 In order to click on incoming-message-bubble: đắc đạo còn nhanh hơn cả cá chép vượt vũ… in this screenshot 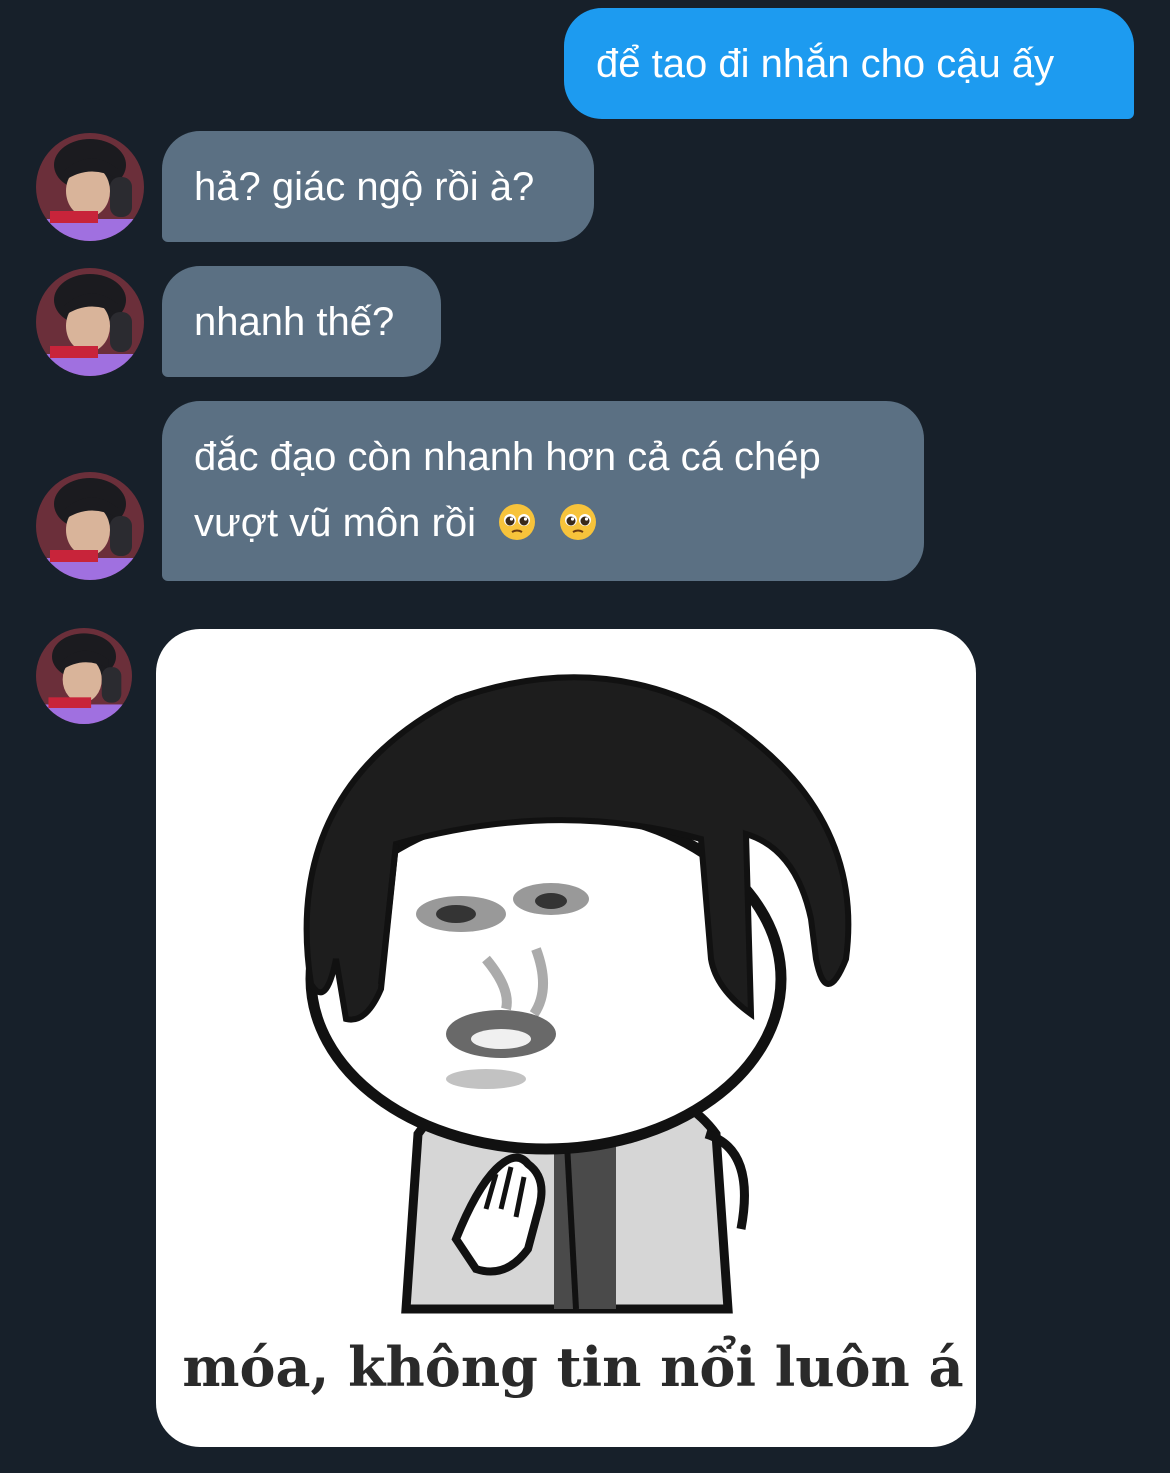, I will do `click(543, 491)`.